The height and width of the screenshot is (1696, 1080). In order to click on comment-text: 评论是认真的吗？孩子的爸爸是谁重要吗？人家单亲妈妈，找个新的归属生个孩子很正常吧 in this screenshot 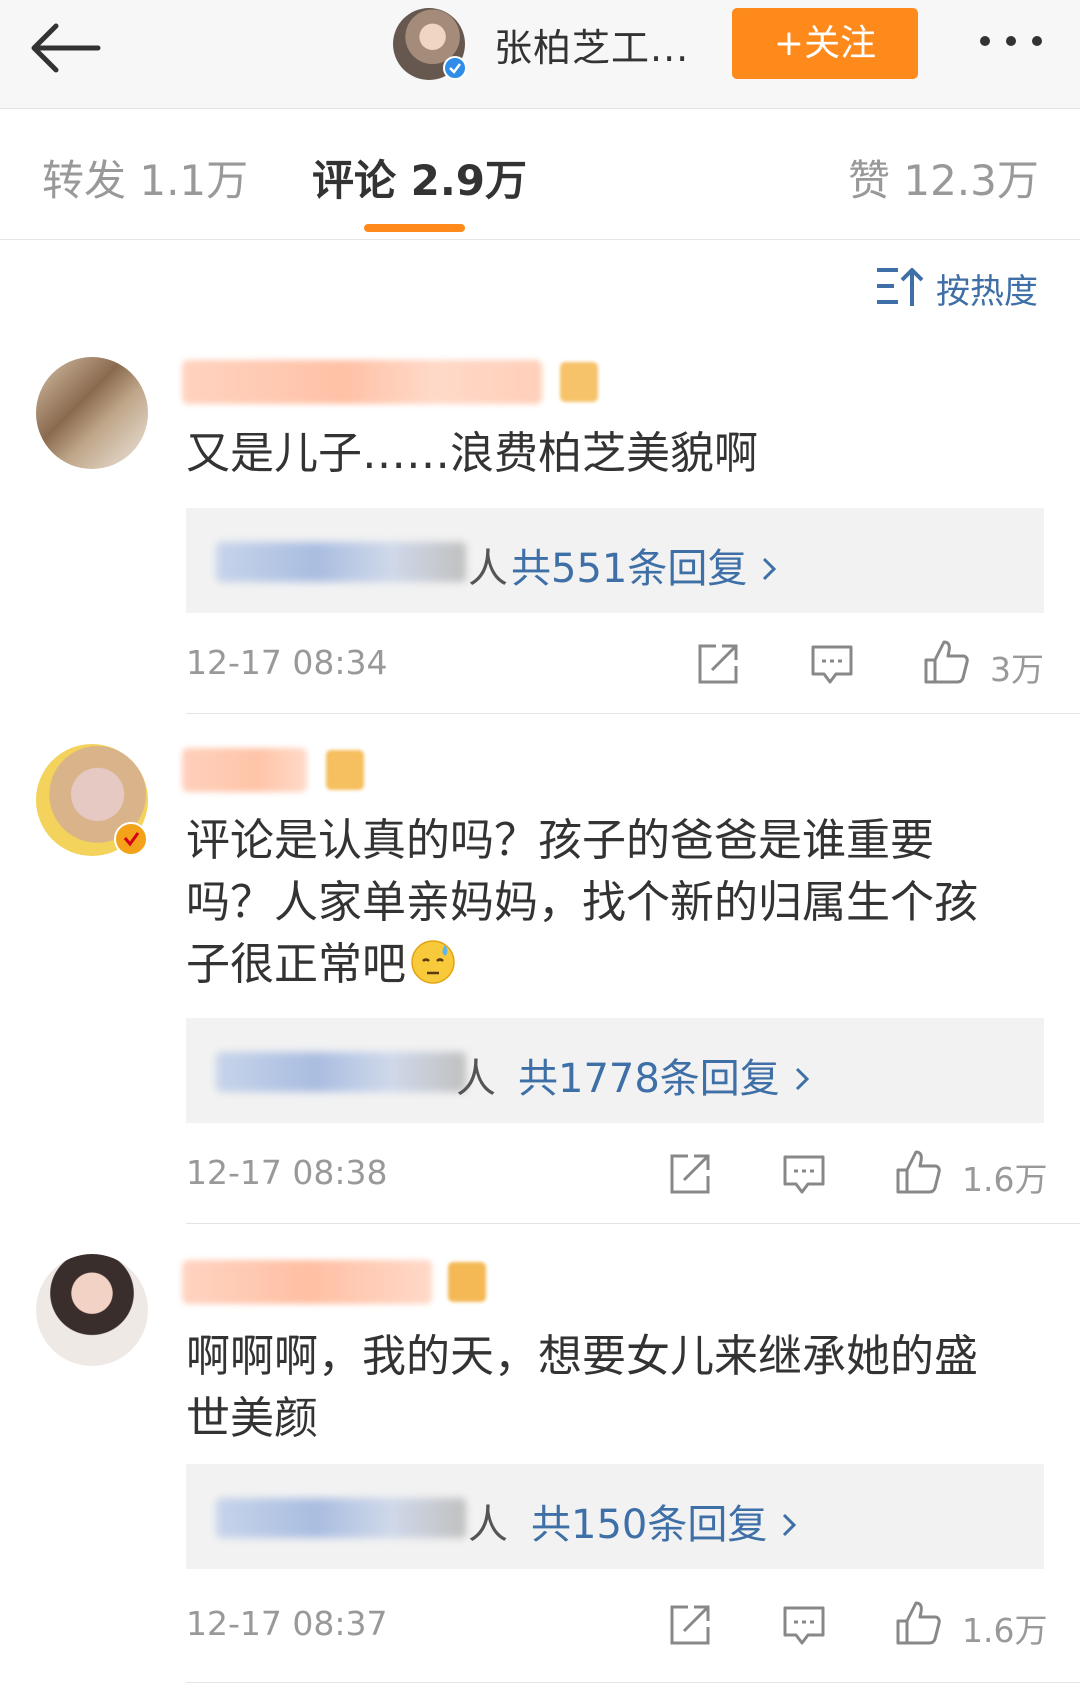, I will do `click(596, 906)`.